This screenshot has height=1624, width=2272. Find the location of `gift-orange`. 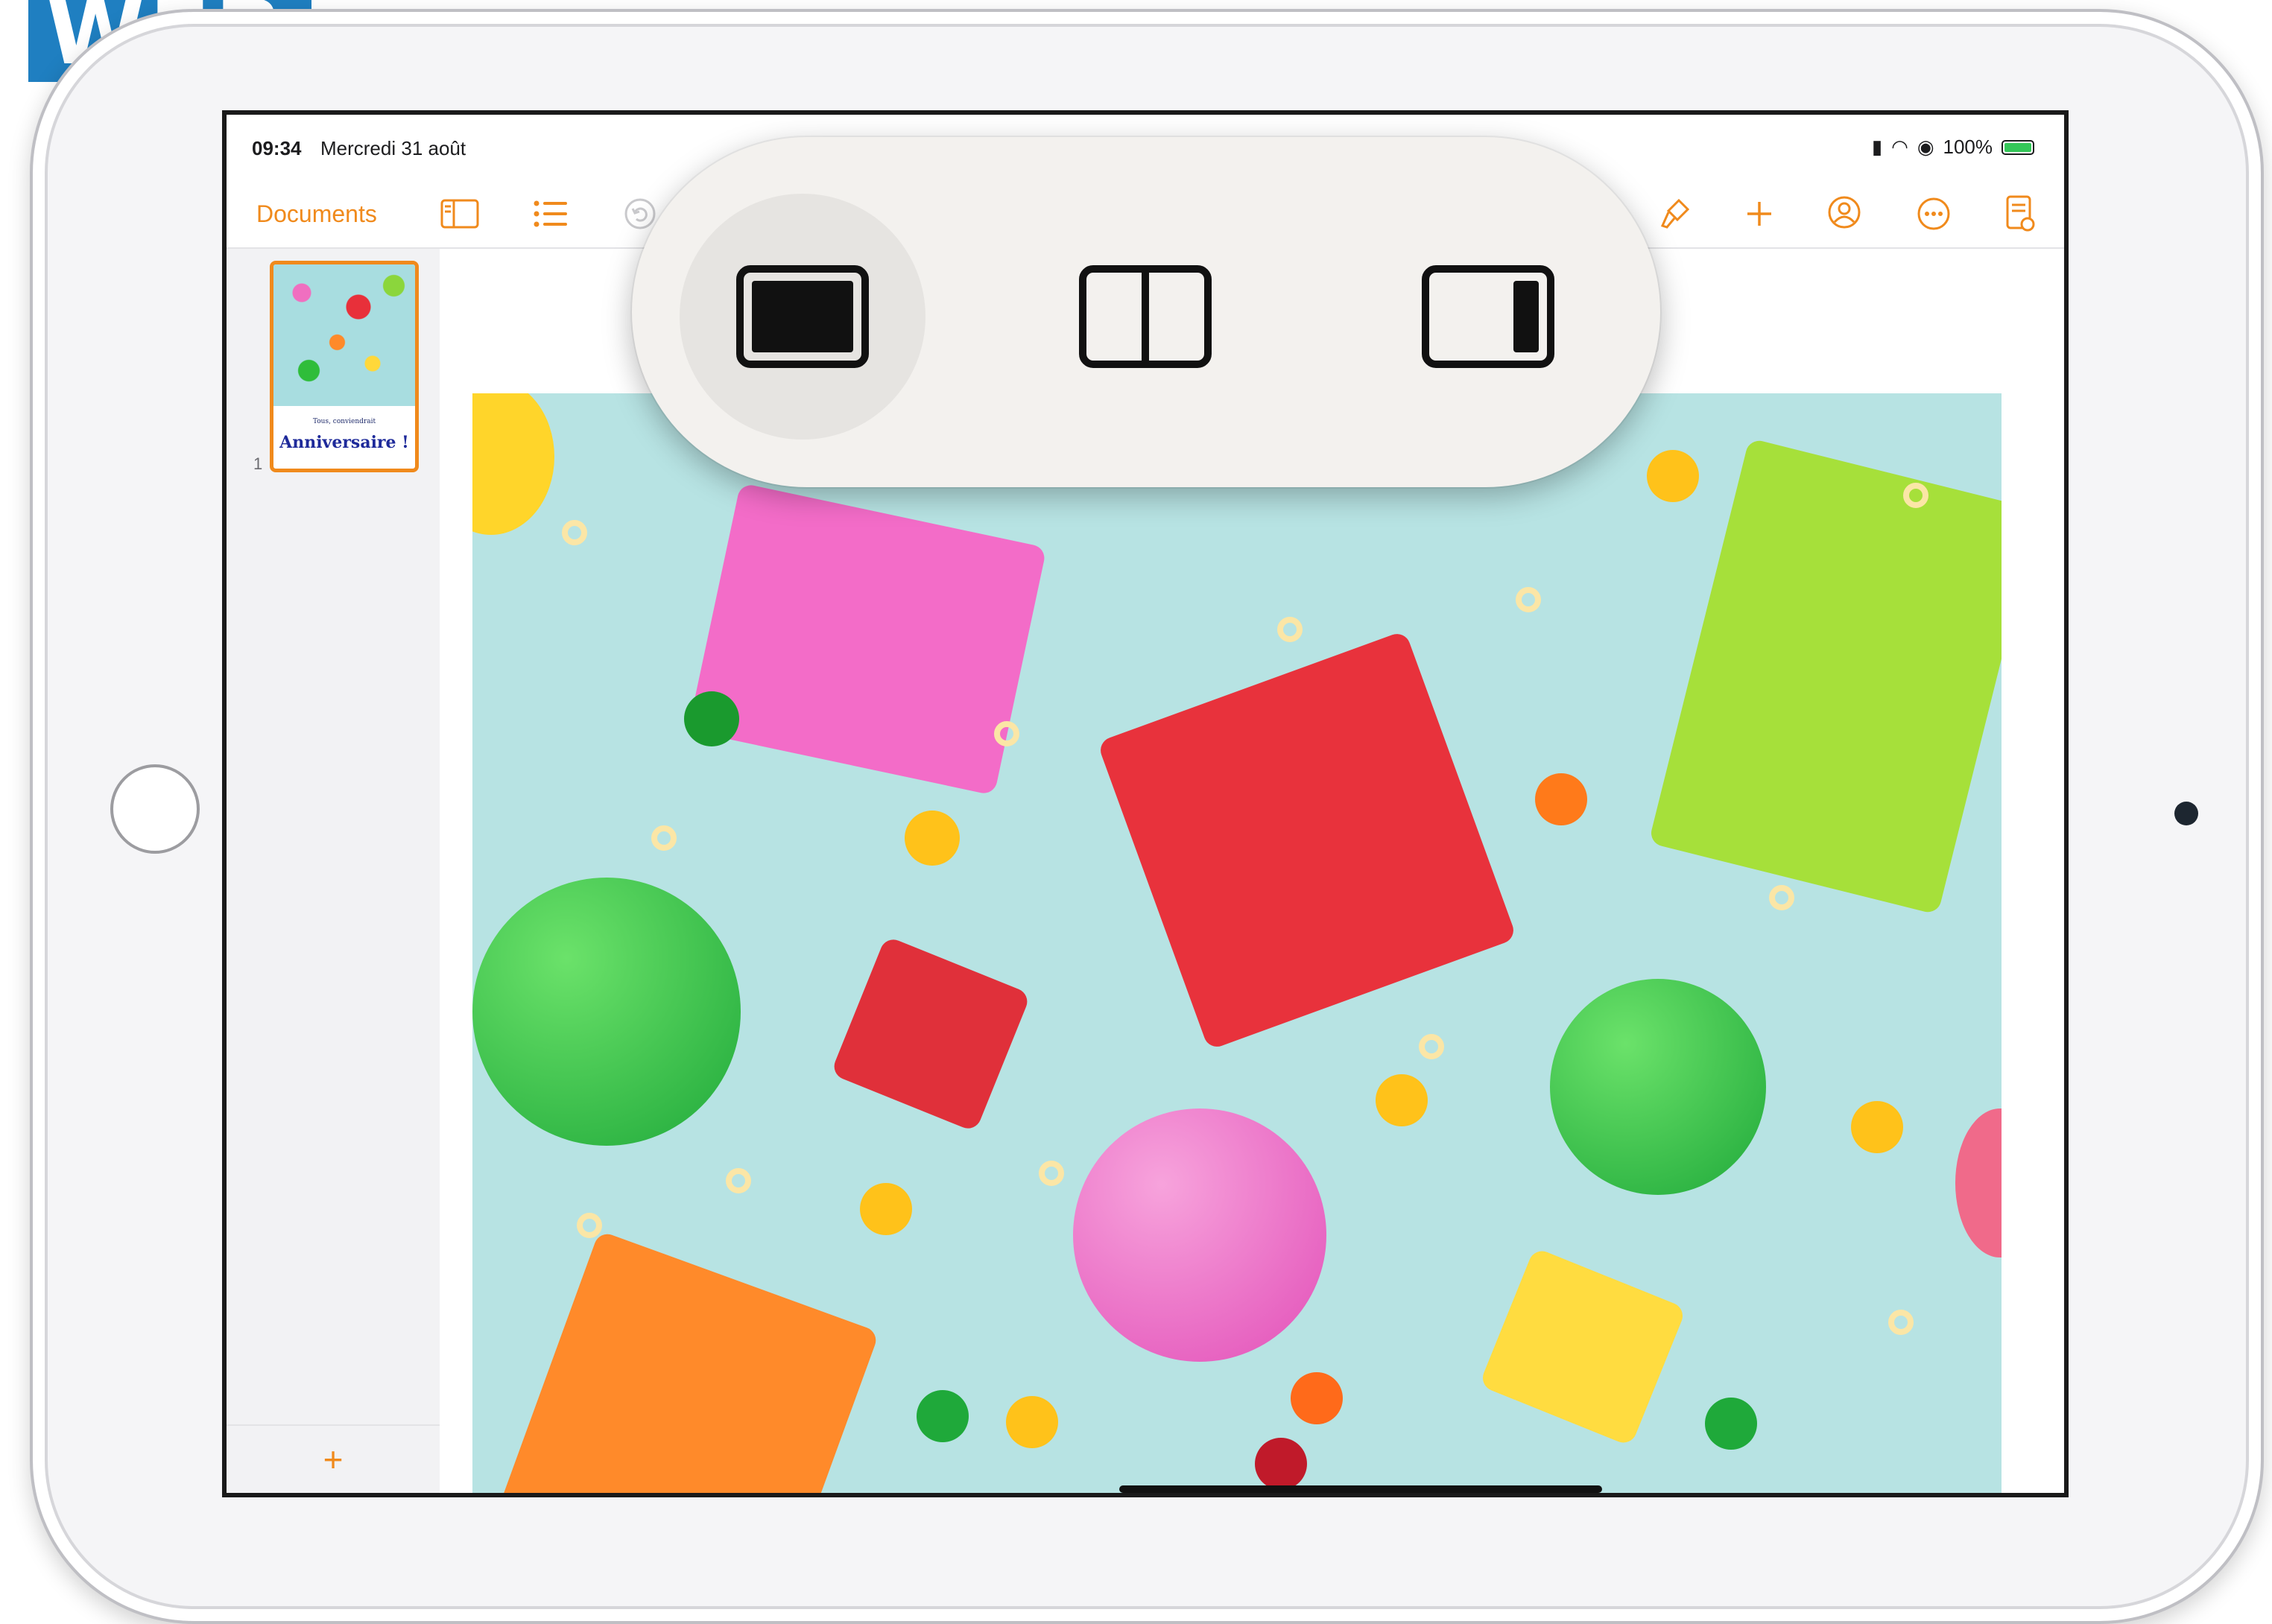

gift-orange is located at coordinates (688, 1361).